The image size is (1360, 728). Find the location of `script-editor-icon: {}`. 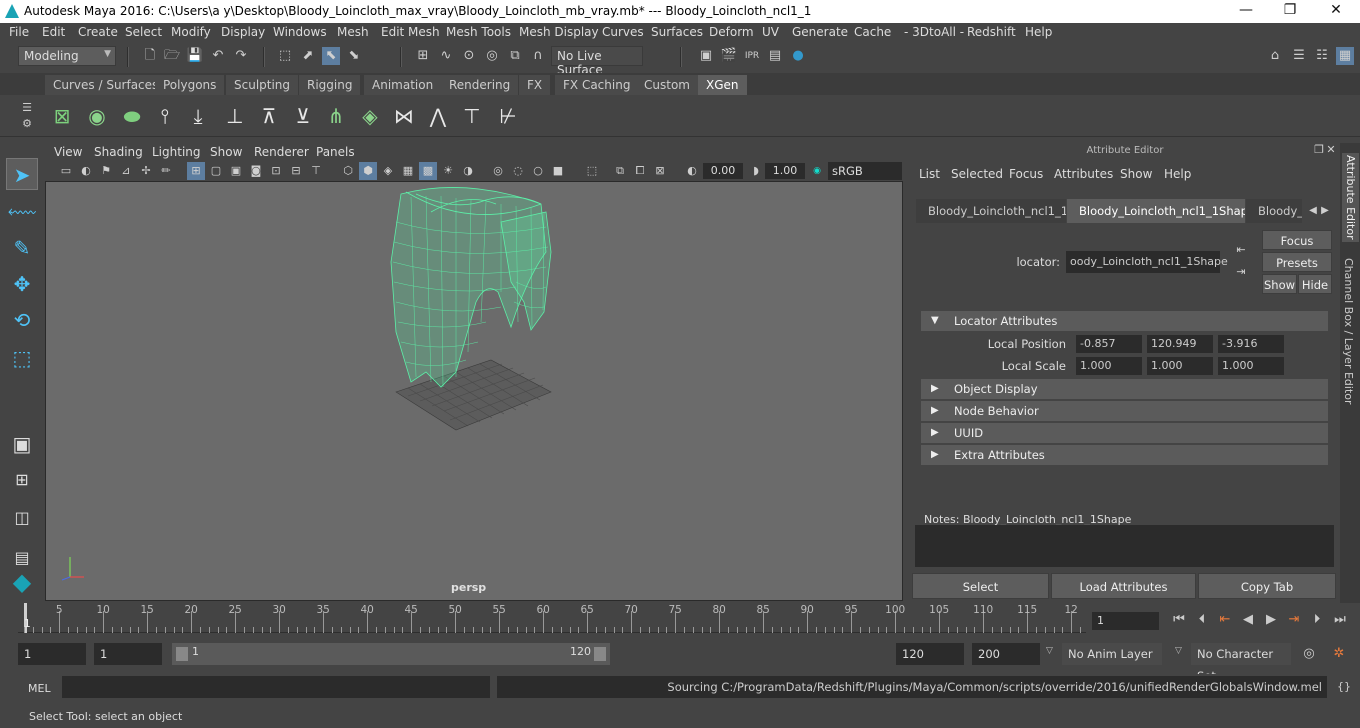

script-editor-icon: {} is located at coordinates (1344, 687).